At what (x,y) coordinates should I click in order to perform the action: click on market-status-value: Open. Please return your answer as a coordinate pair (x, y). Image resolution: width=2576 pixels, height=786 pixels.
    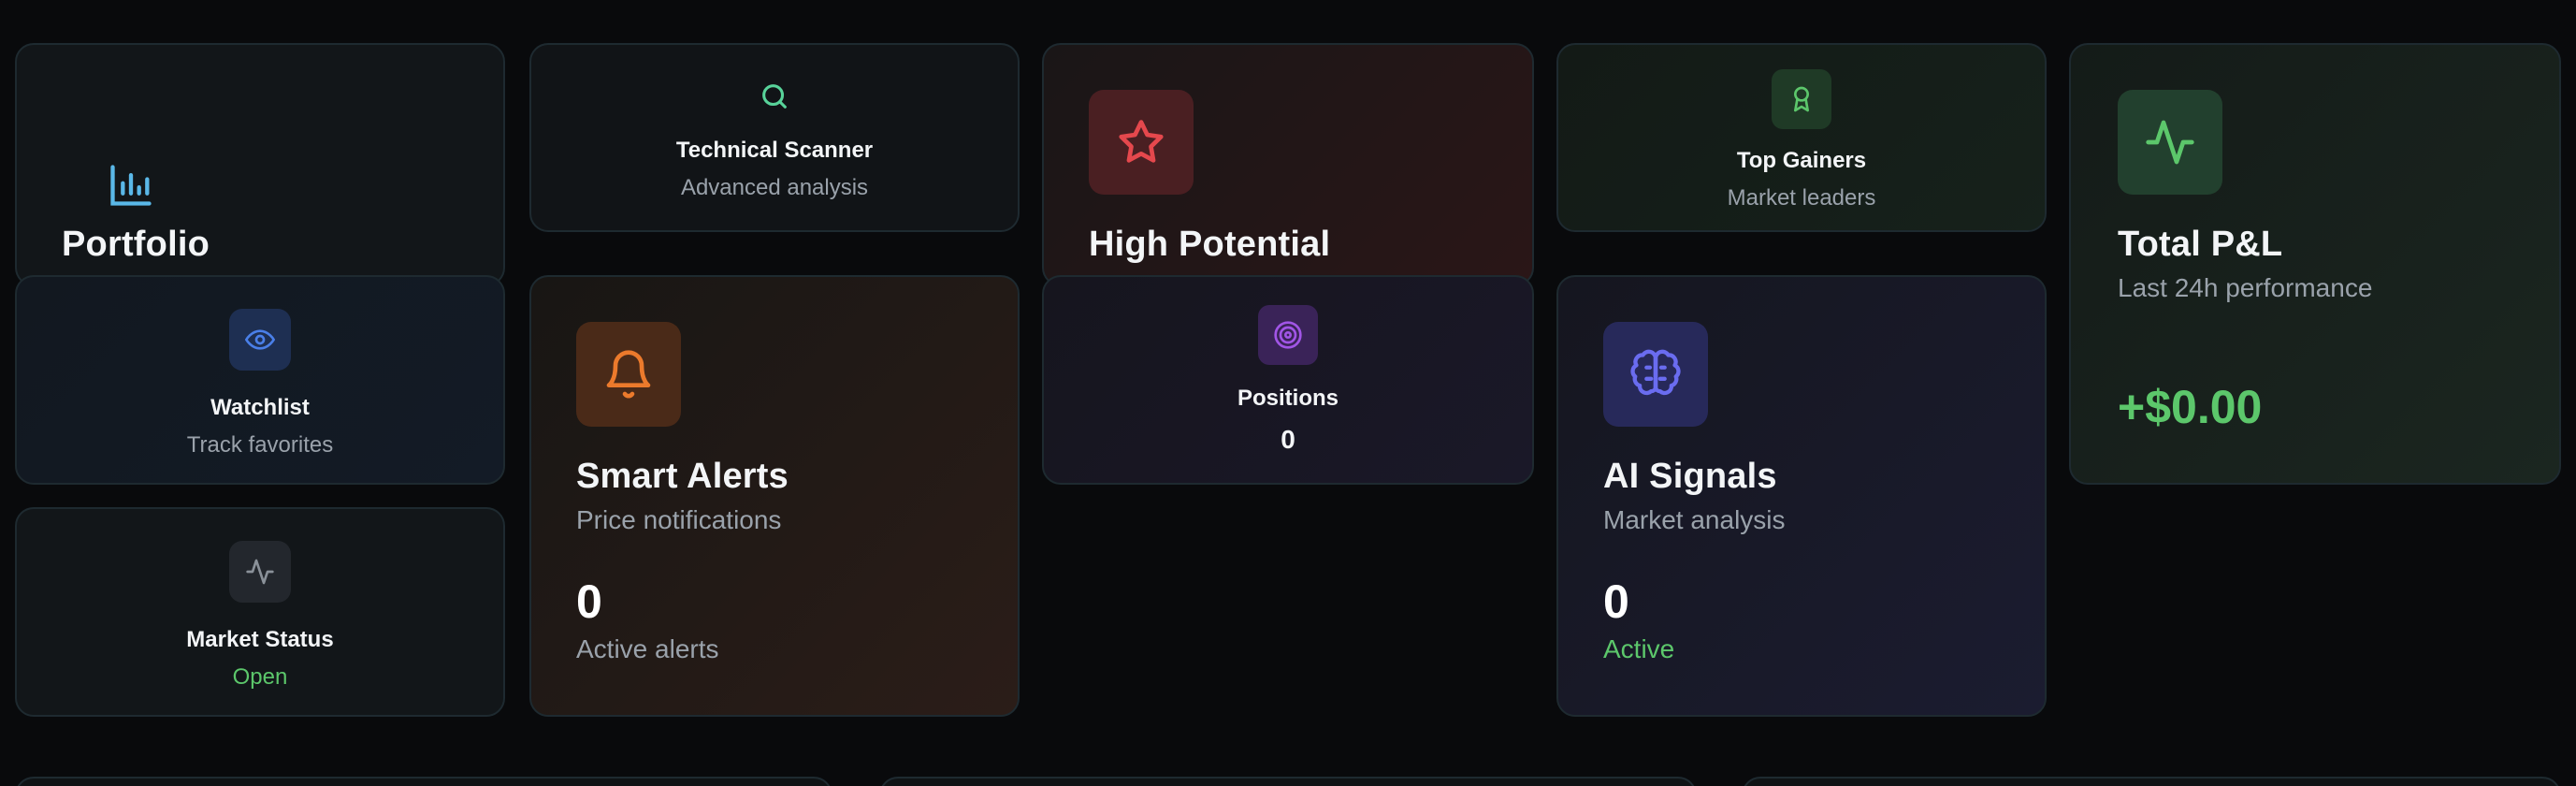
    Looking at the image, I should click on (260, 677).